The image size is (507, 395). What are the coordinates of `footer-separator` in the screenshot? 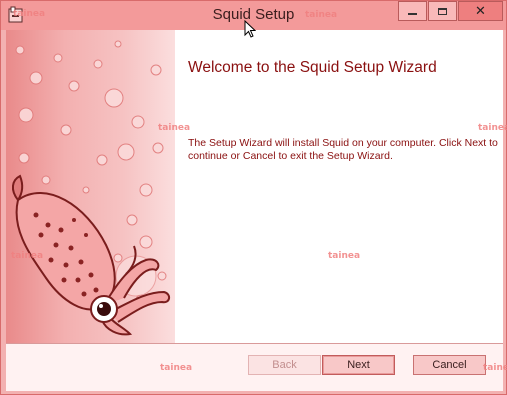 It's located at (254, 343).